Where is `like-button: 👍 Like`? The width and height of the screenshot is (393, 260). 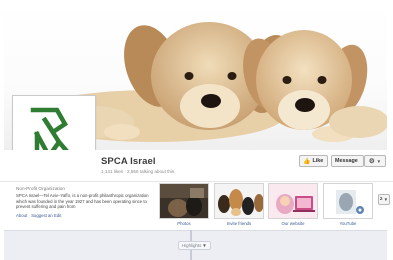 like-button: 👍 Like is located at coordinates (313, 161).